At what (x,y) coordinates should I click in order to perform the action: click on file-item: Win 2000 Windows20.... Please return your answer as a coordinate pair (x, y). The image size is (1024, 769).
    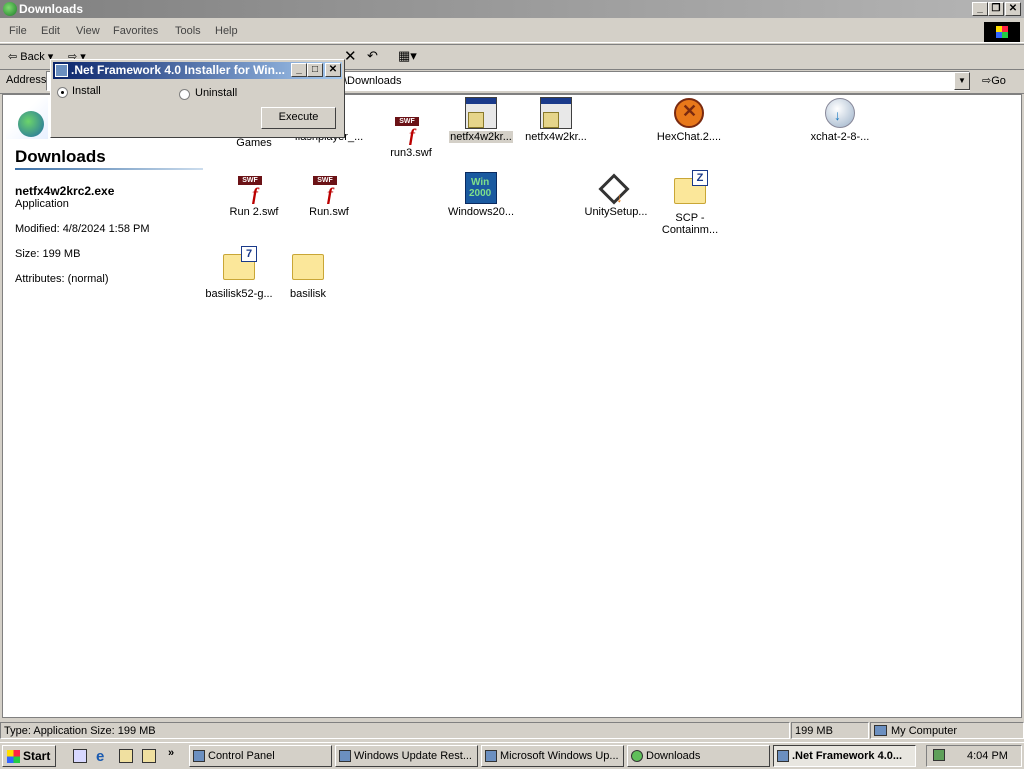
    Looking at the image, I should click on (481, 195).